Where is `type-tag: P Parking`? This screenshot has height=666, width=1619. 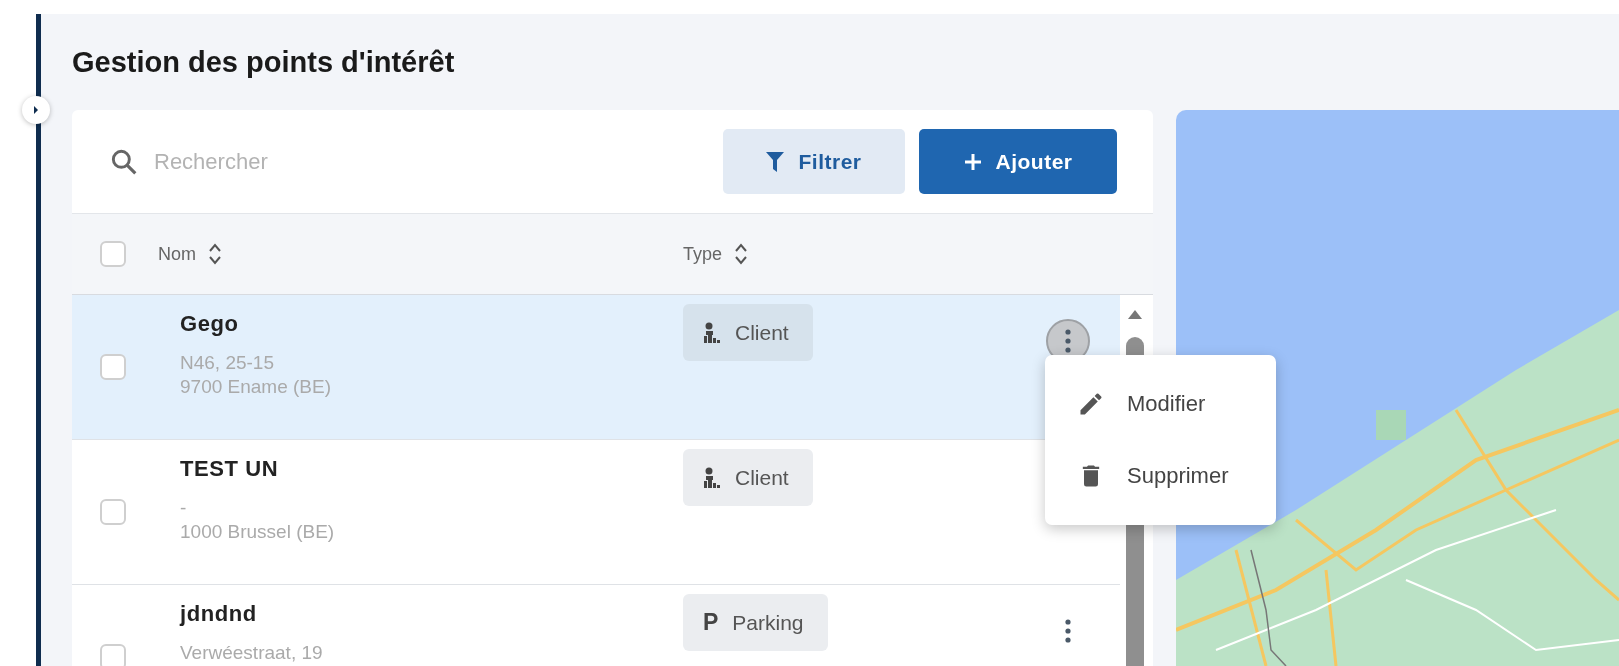 type-tag: P Parking is located at coordinates (755, 622).